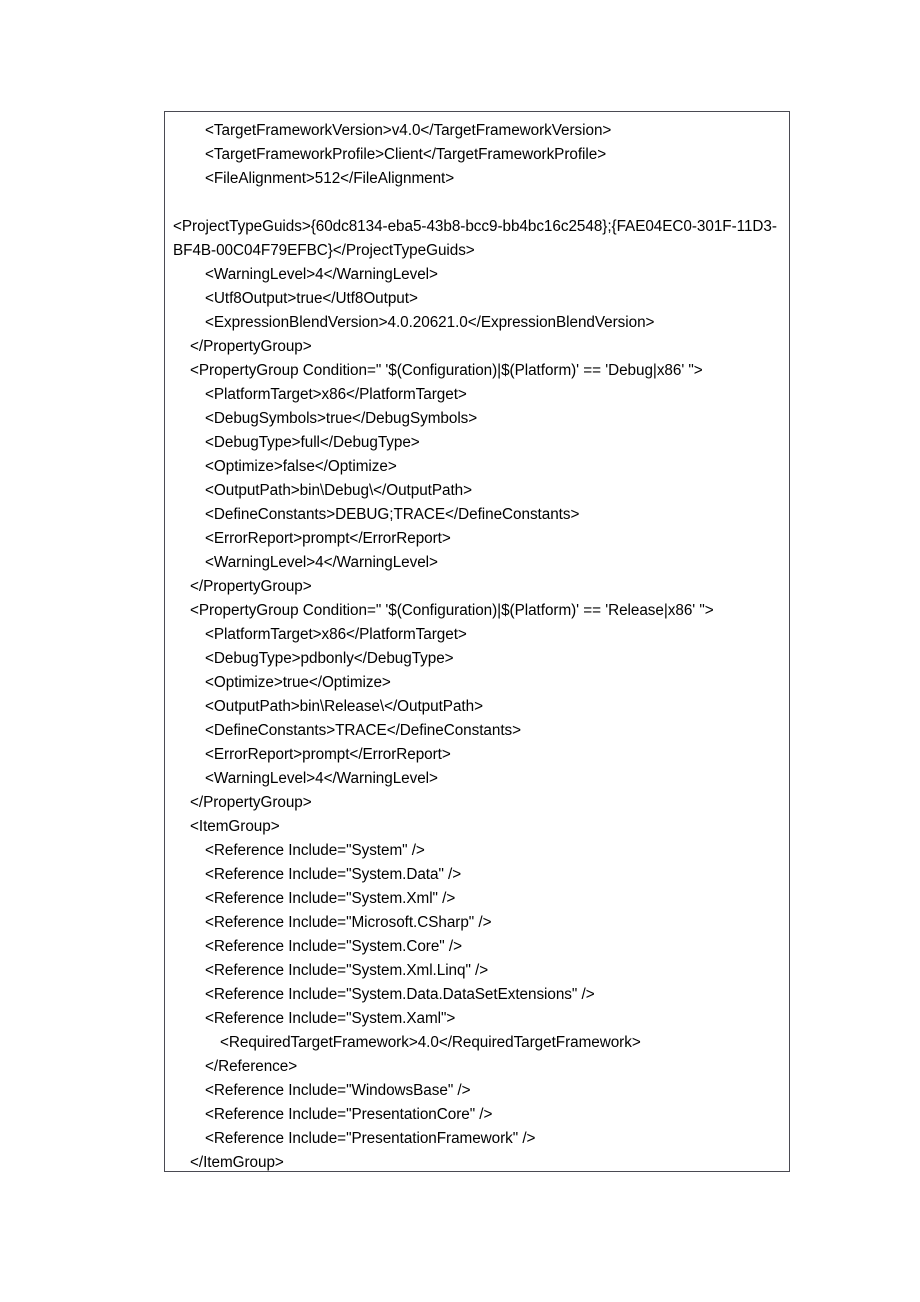 Image resolution: width=920 pixels, height=1302 pixels. Describe the element at coordinates (363, 730) in the screenshot. I see `code-line: <DefineConstants>TRACE</DefineConstants>` at that location.